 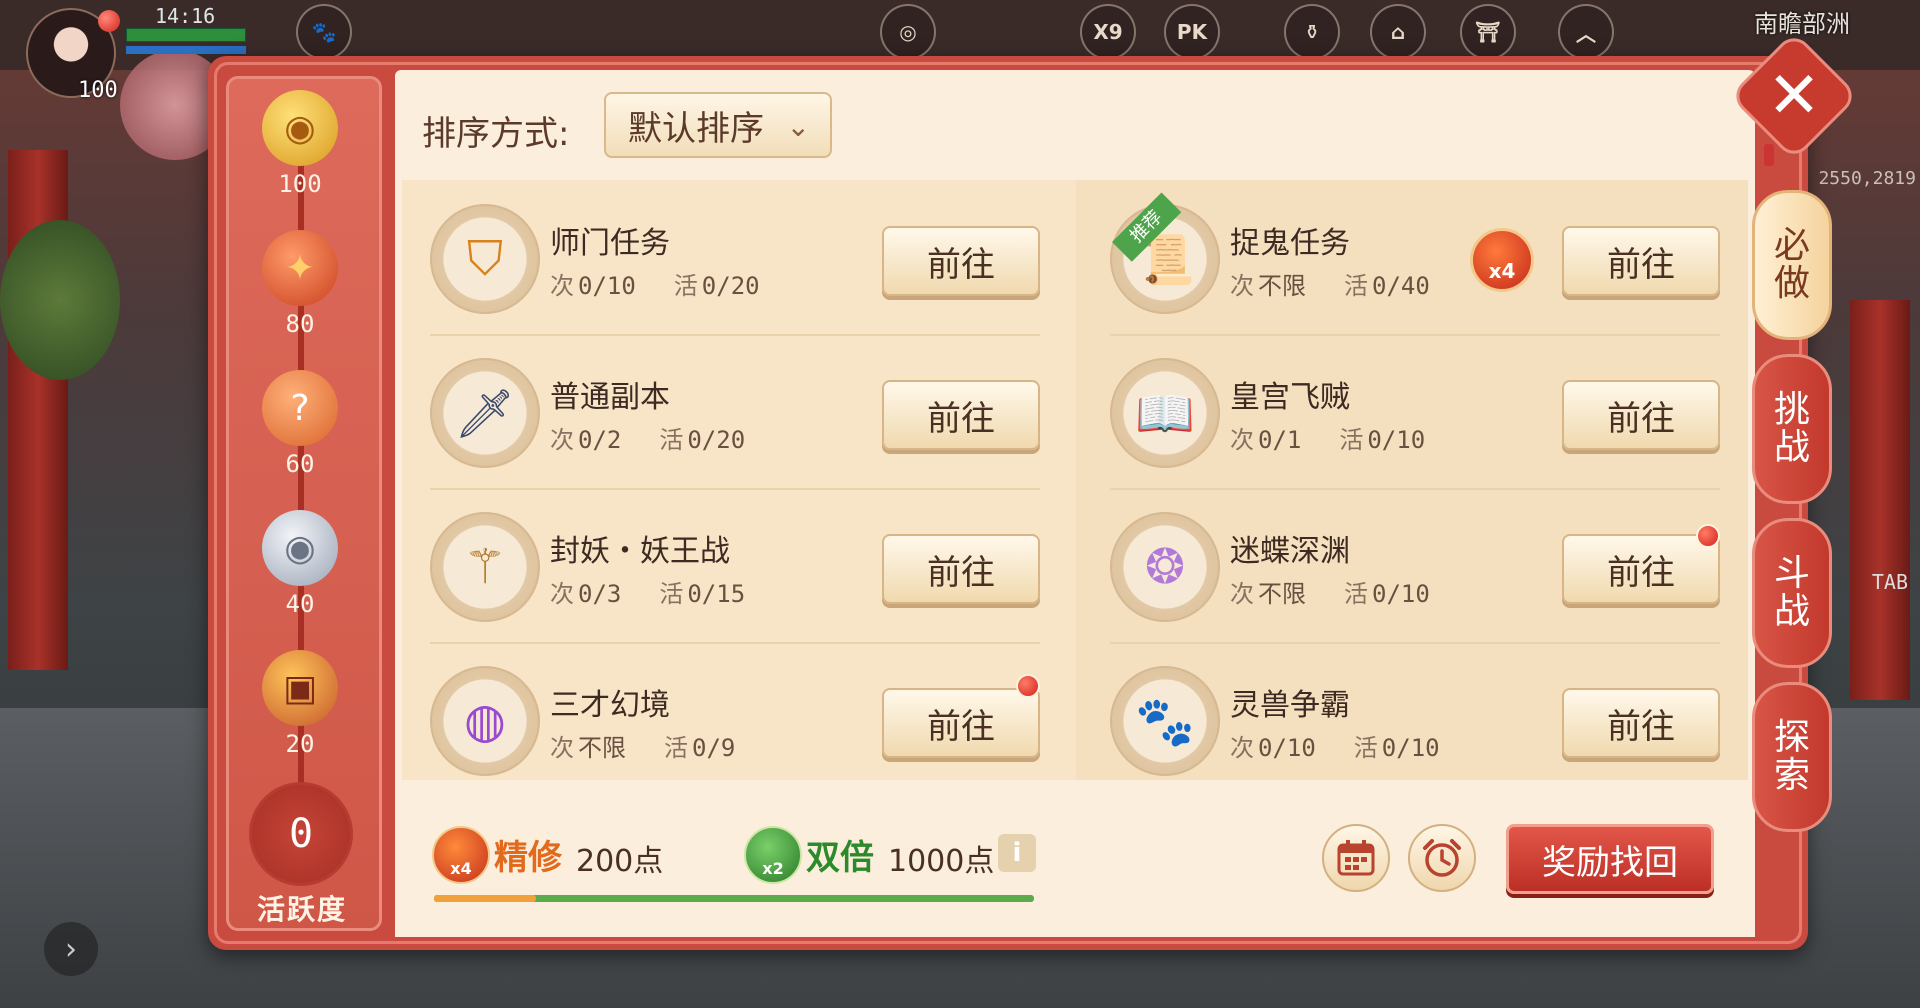 I want to click on butterfly-orb-icon: ❂, so click(x=1165, y=567).